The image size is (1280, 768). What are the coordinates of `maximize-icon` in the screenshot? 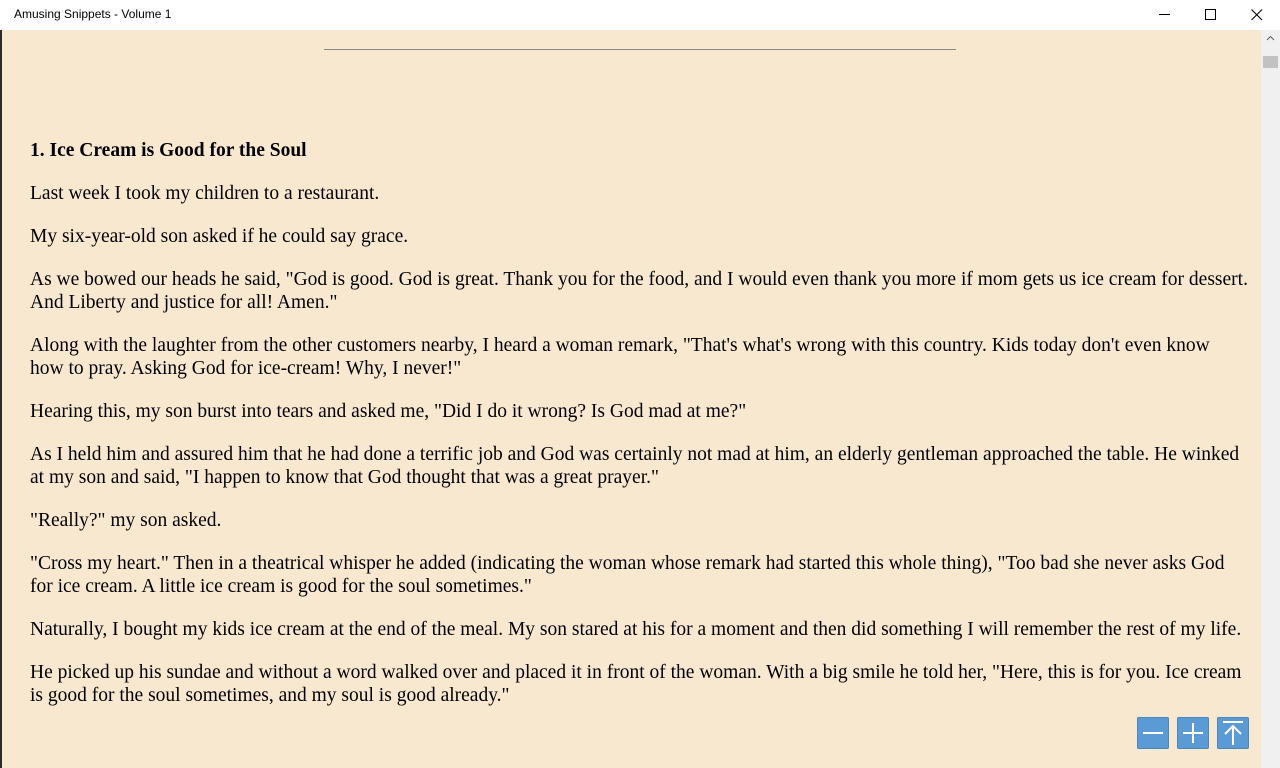 It's located at (1210, 14).